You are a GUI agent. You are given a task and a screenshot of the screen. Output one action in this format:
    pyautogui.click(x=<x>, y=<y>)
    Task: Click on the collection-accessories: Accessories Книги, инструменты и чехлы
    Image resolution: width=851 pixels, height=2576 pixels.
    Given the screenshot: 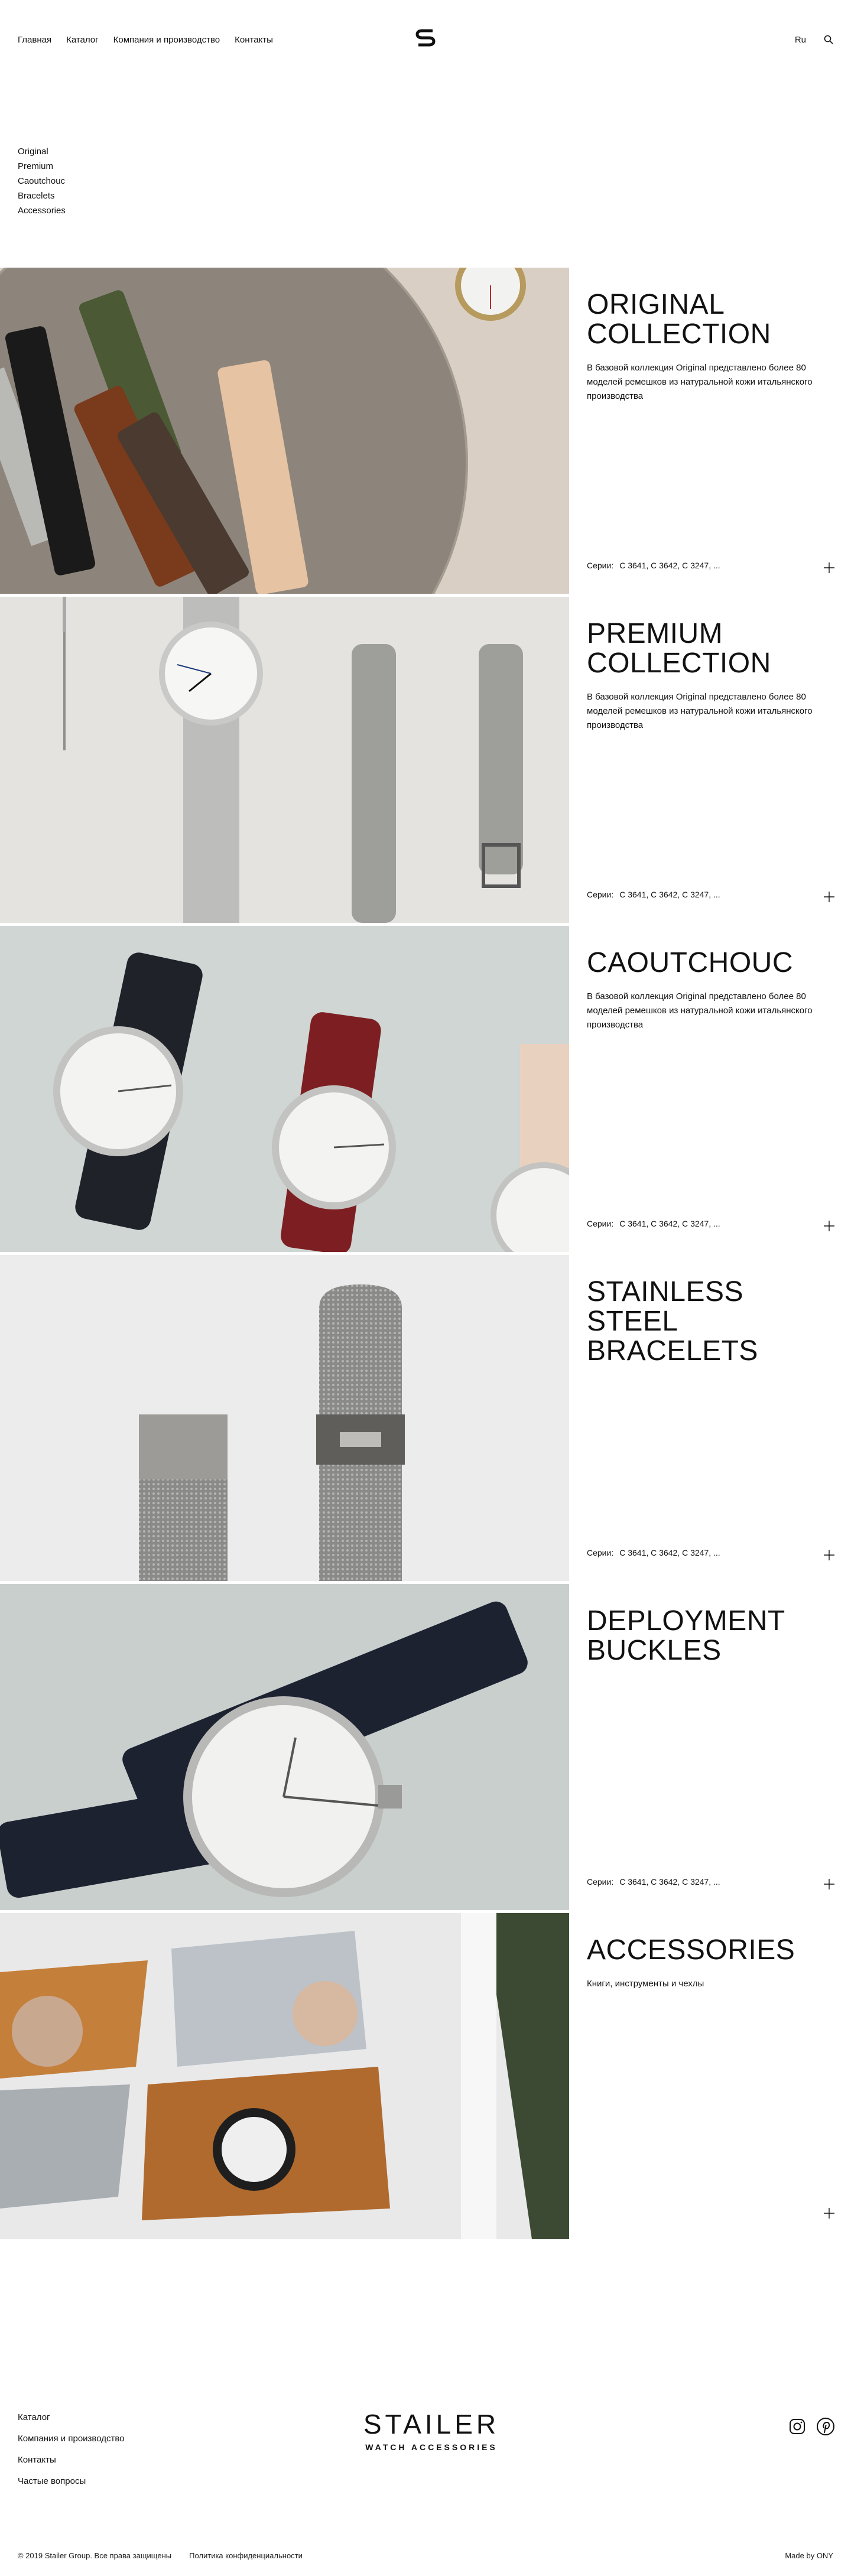 What is the action you would take?
    pyautogui.click(x=425, y=2076)
    